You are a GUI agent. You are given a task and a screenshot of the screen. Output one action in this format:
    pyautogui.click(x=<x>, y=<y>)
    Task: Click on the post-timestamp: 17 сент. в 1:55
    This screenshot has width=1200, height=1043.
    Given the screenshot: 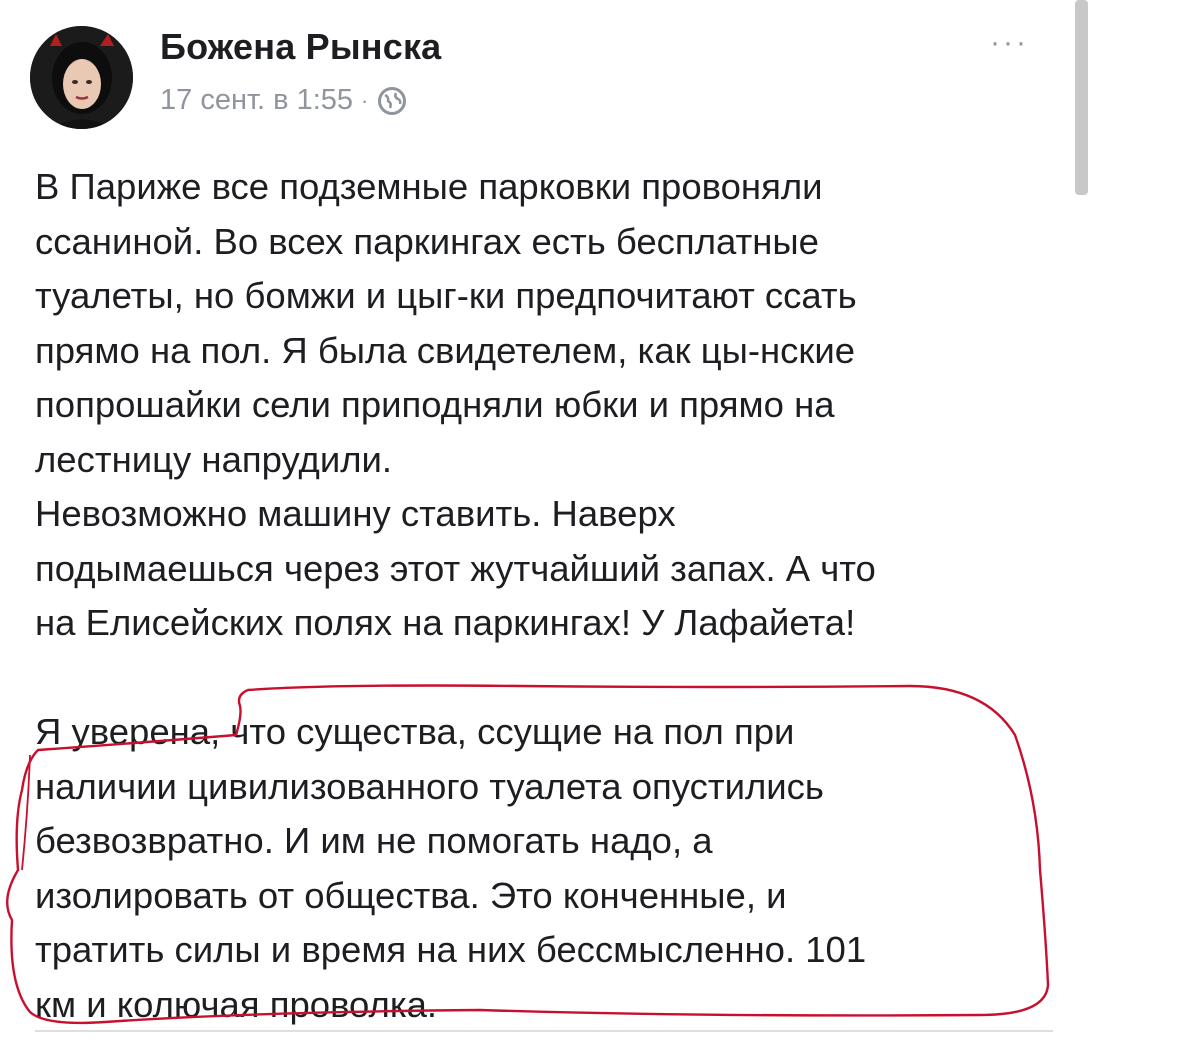 What is the action you would take?
    pyautogui.click(x=256, y=100)
    